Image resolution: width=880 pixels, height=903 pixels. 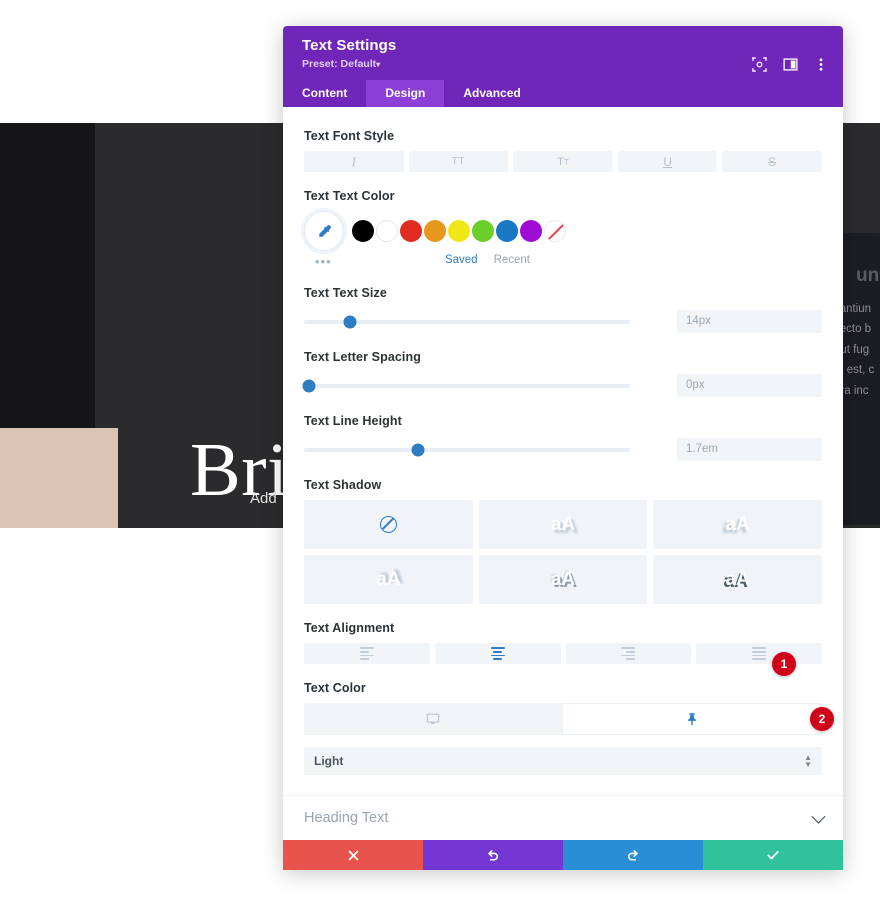 I want to click on align-left-button, so click(x=367, y=653).